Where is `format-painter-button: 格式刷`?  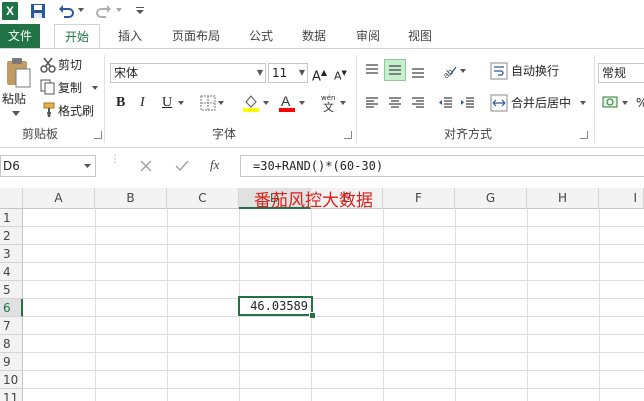 format-painter-button: 格式刷 is located at coordinates (76, 111).